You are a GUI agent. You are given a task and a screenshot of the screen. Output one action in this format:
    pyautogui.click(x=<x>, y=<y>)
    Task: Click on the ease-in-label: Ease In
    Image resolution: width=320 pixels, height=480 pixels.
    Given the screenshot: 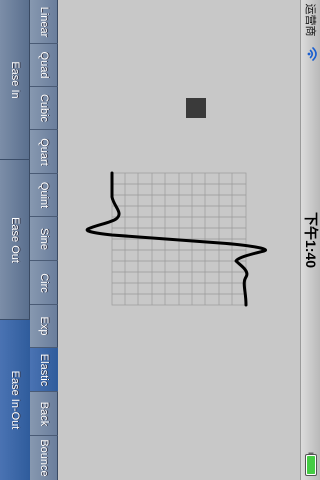 What is the action you would take?
    pyautogui.click(x=15, y=79)
    